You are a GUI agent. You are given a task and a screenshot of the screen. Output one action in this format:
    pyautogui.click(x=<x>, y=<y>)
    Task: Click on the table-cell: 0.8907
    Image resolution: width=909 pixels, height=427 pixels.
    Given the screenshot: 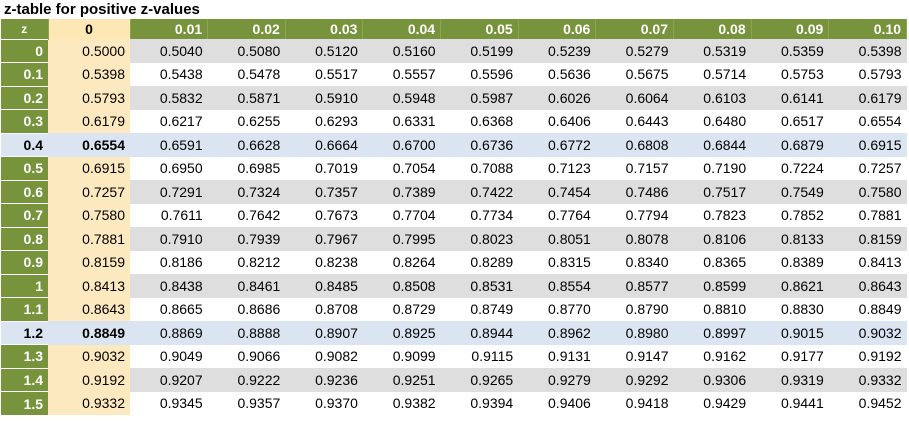 What is the action you would take?
    pyautogui.click(x=324, y=333)
    